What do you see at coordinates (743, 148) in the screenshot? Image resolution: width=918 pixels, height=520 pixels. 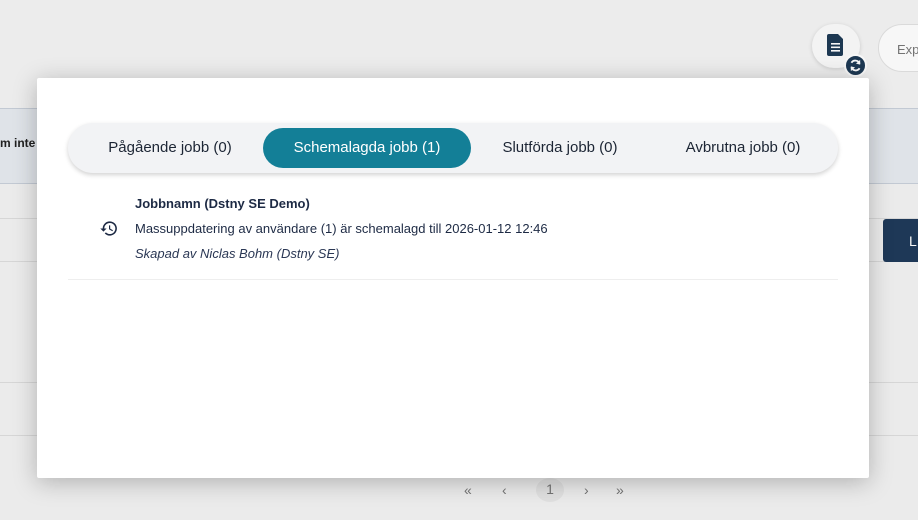 I see `tab-cancelled-jobs: Avbrutna jobb (0)` at bounding box center [743, 148].